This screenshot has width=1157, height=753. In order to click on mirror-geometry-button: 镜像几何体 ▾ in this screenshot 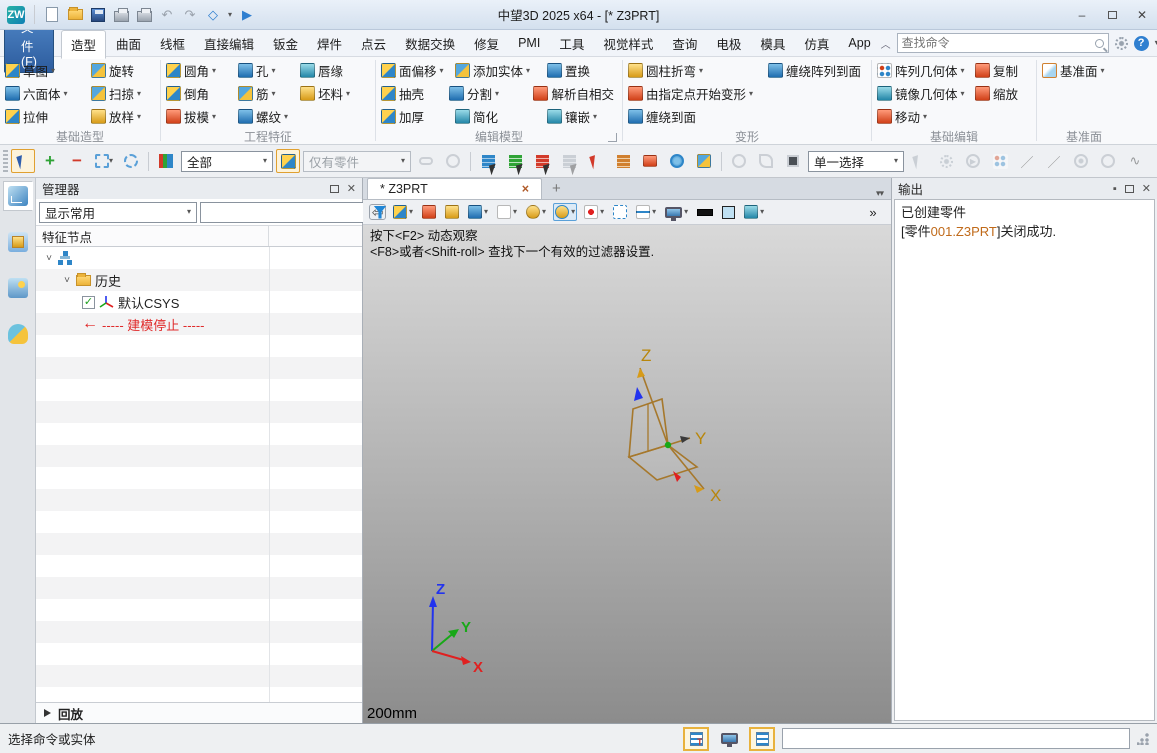, I will do `click(924, 93)`.